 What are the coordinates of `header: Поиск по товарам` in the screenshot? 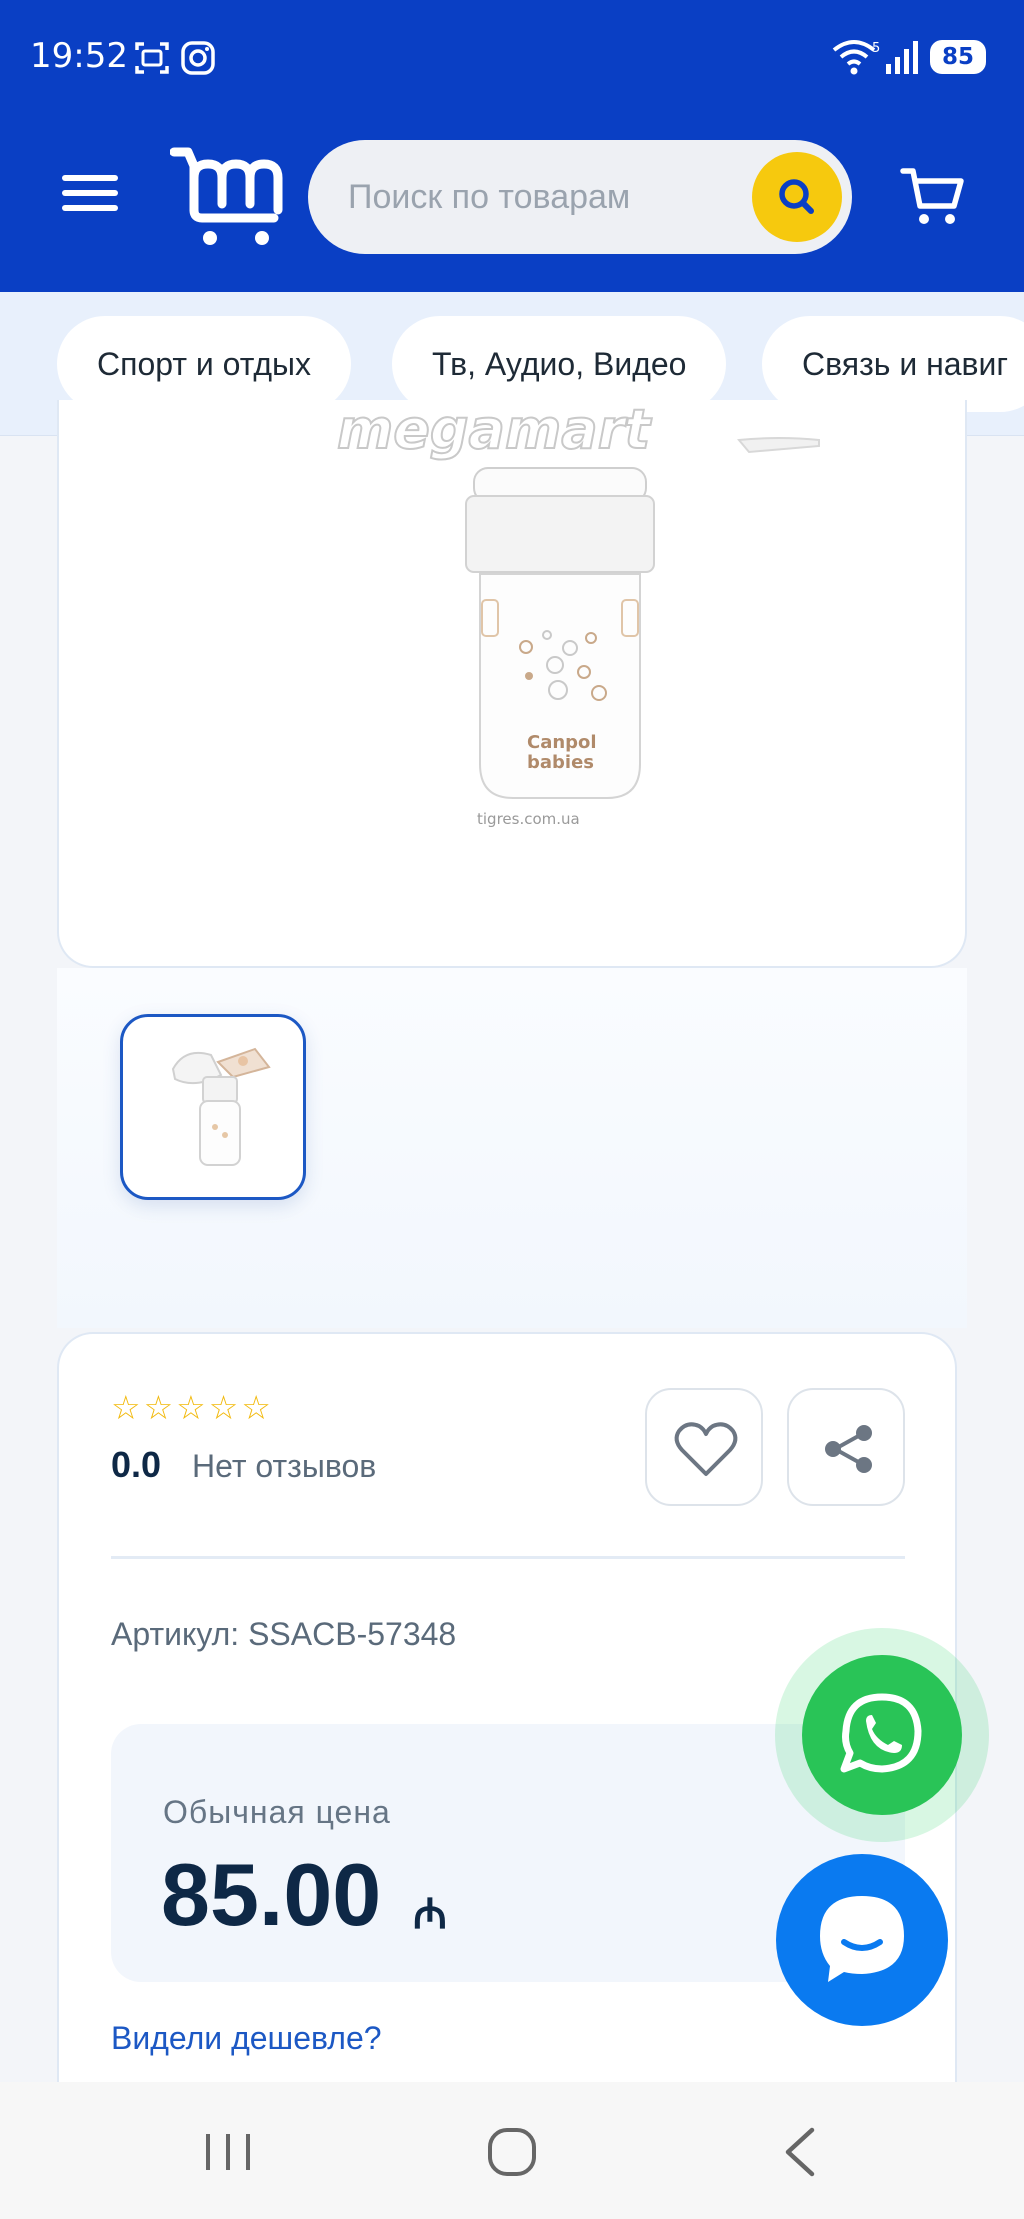 It's located at (512, 196).